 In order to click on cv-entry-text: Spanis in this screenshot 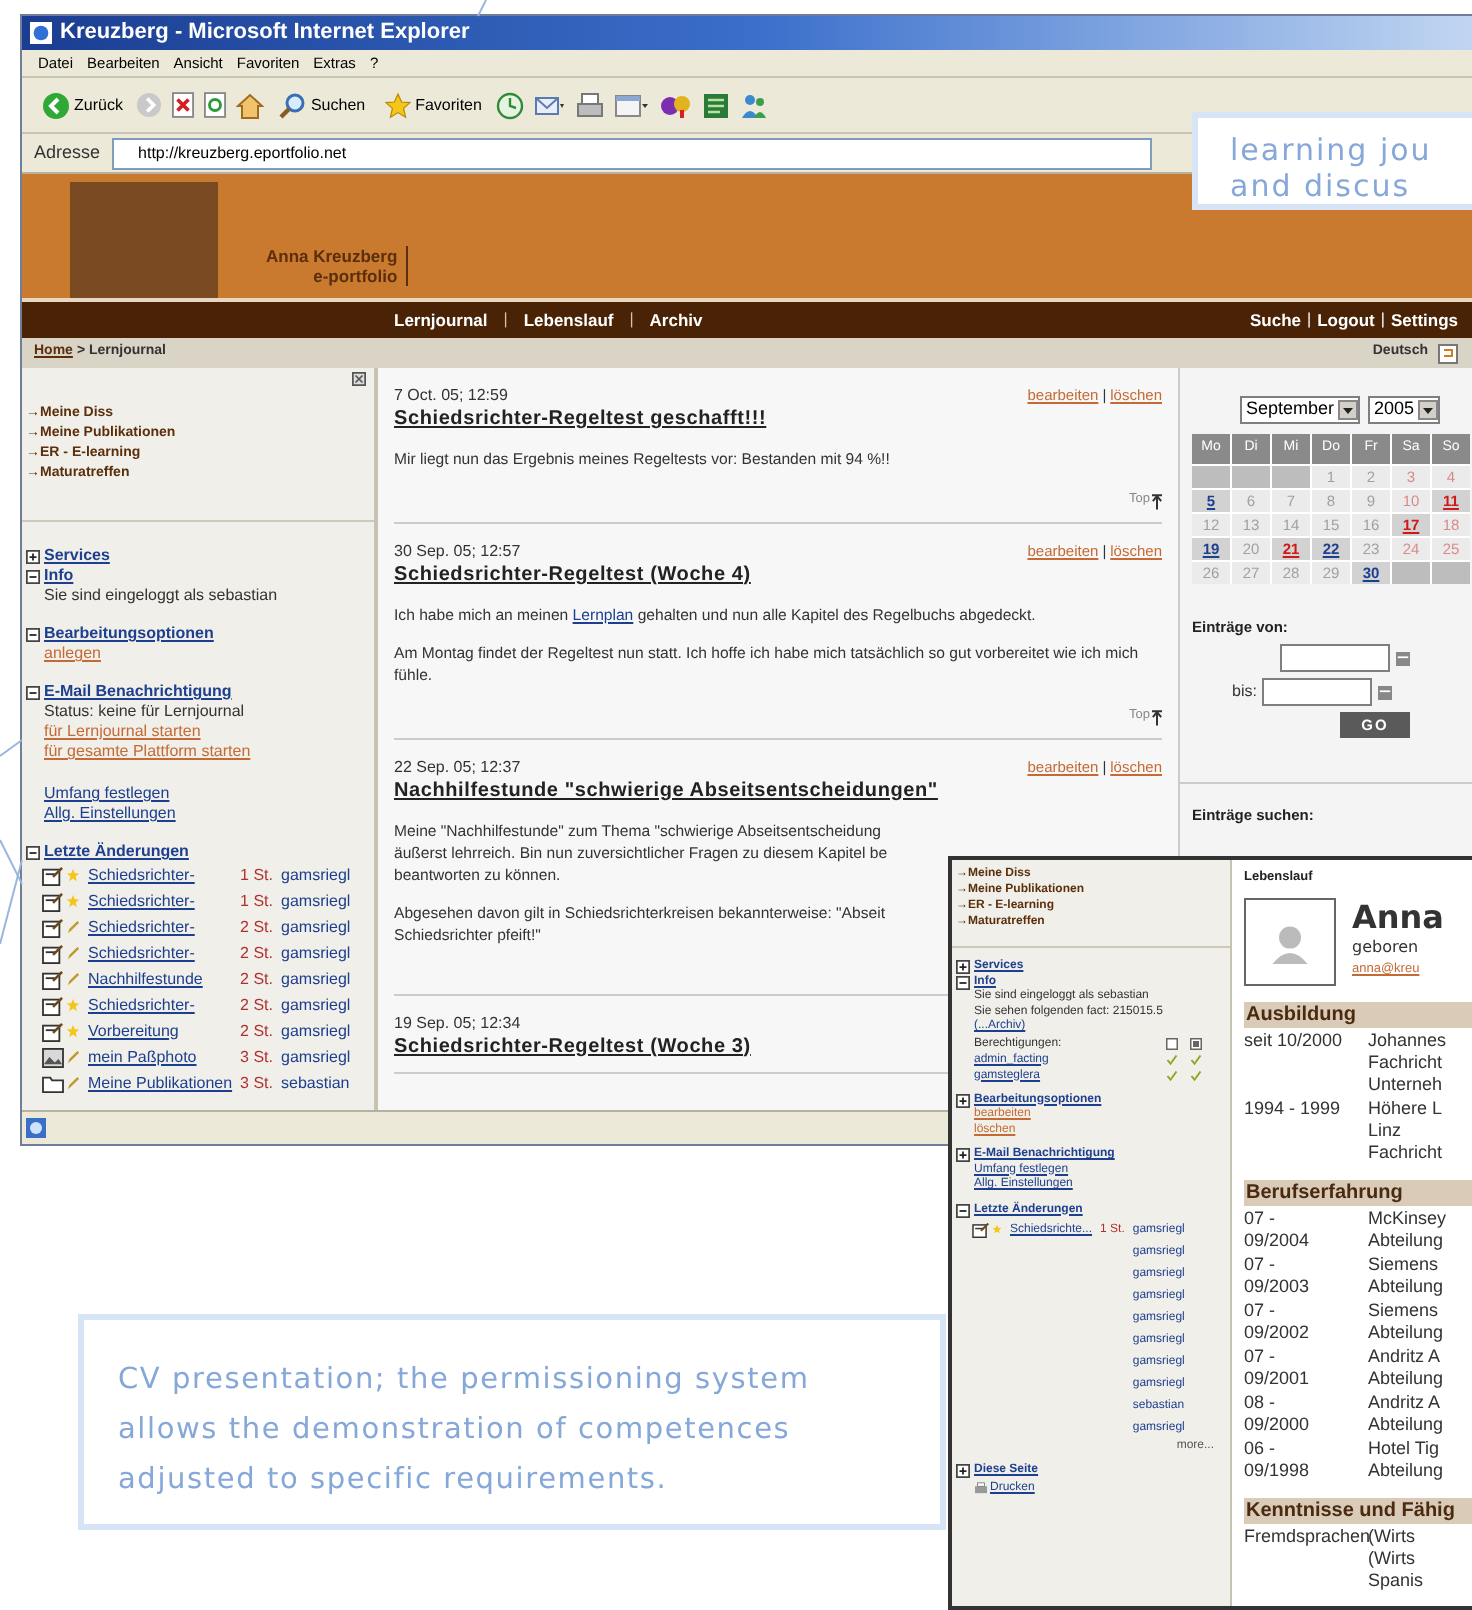, I will do `click(1396, 1580)`.